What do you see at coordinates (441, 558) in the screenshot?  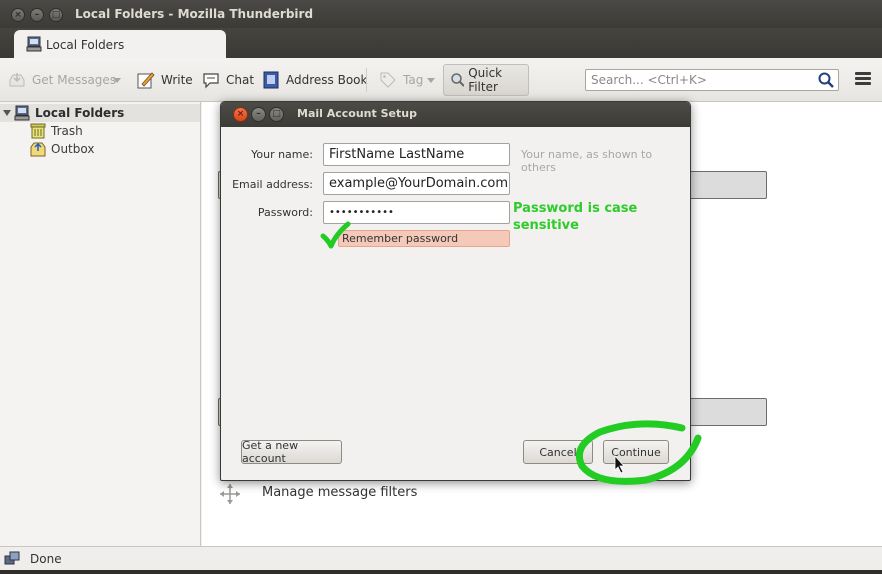 I see `status-bar: Done` at bounding box center [441, 558].